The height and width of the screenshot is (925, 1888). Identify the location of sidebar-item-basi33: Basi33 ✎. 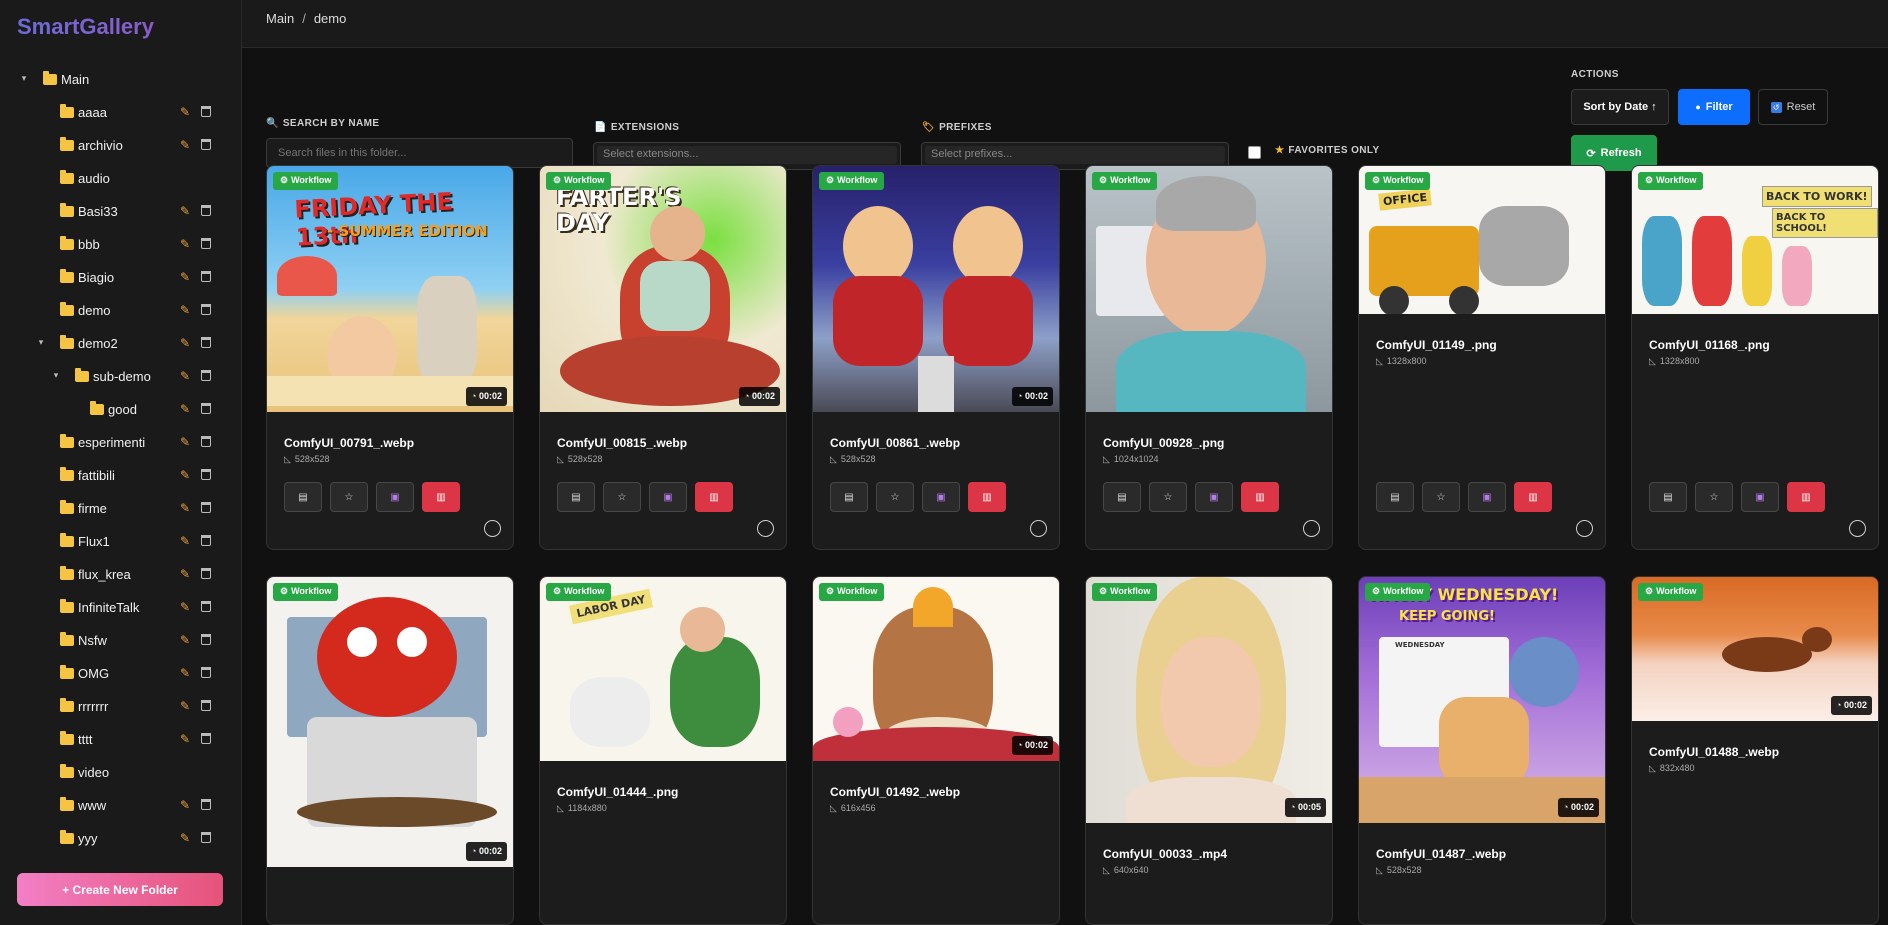
(121, 211).